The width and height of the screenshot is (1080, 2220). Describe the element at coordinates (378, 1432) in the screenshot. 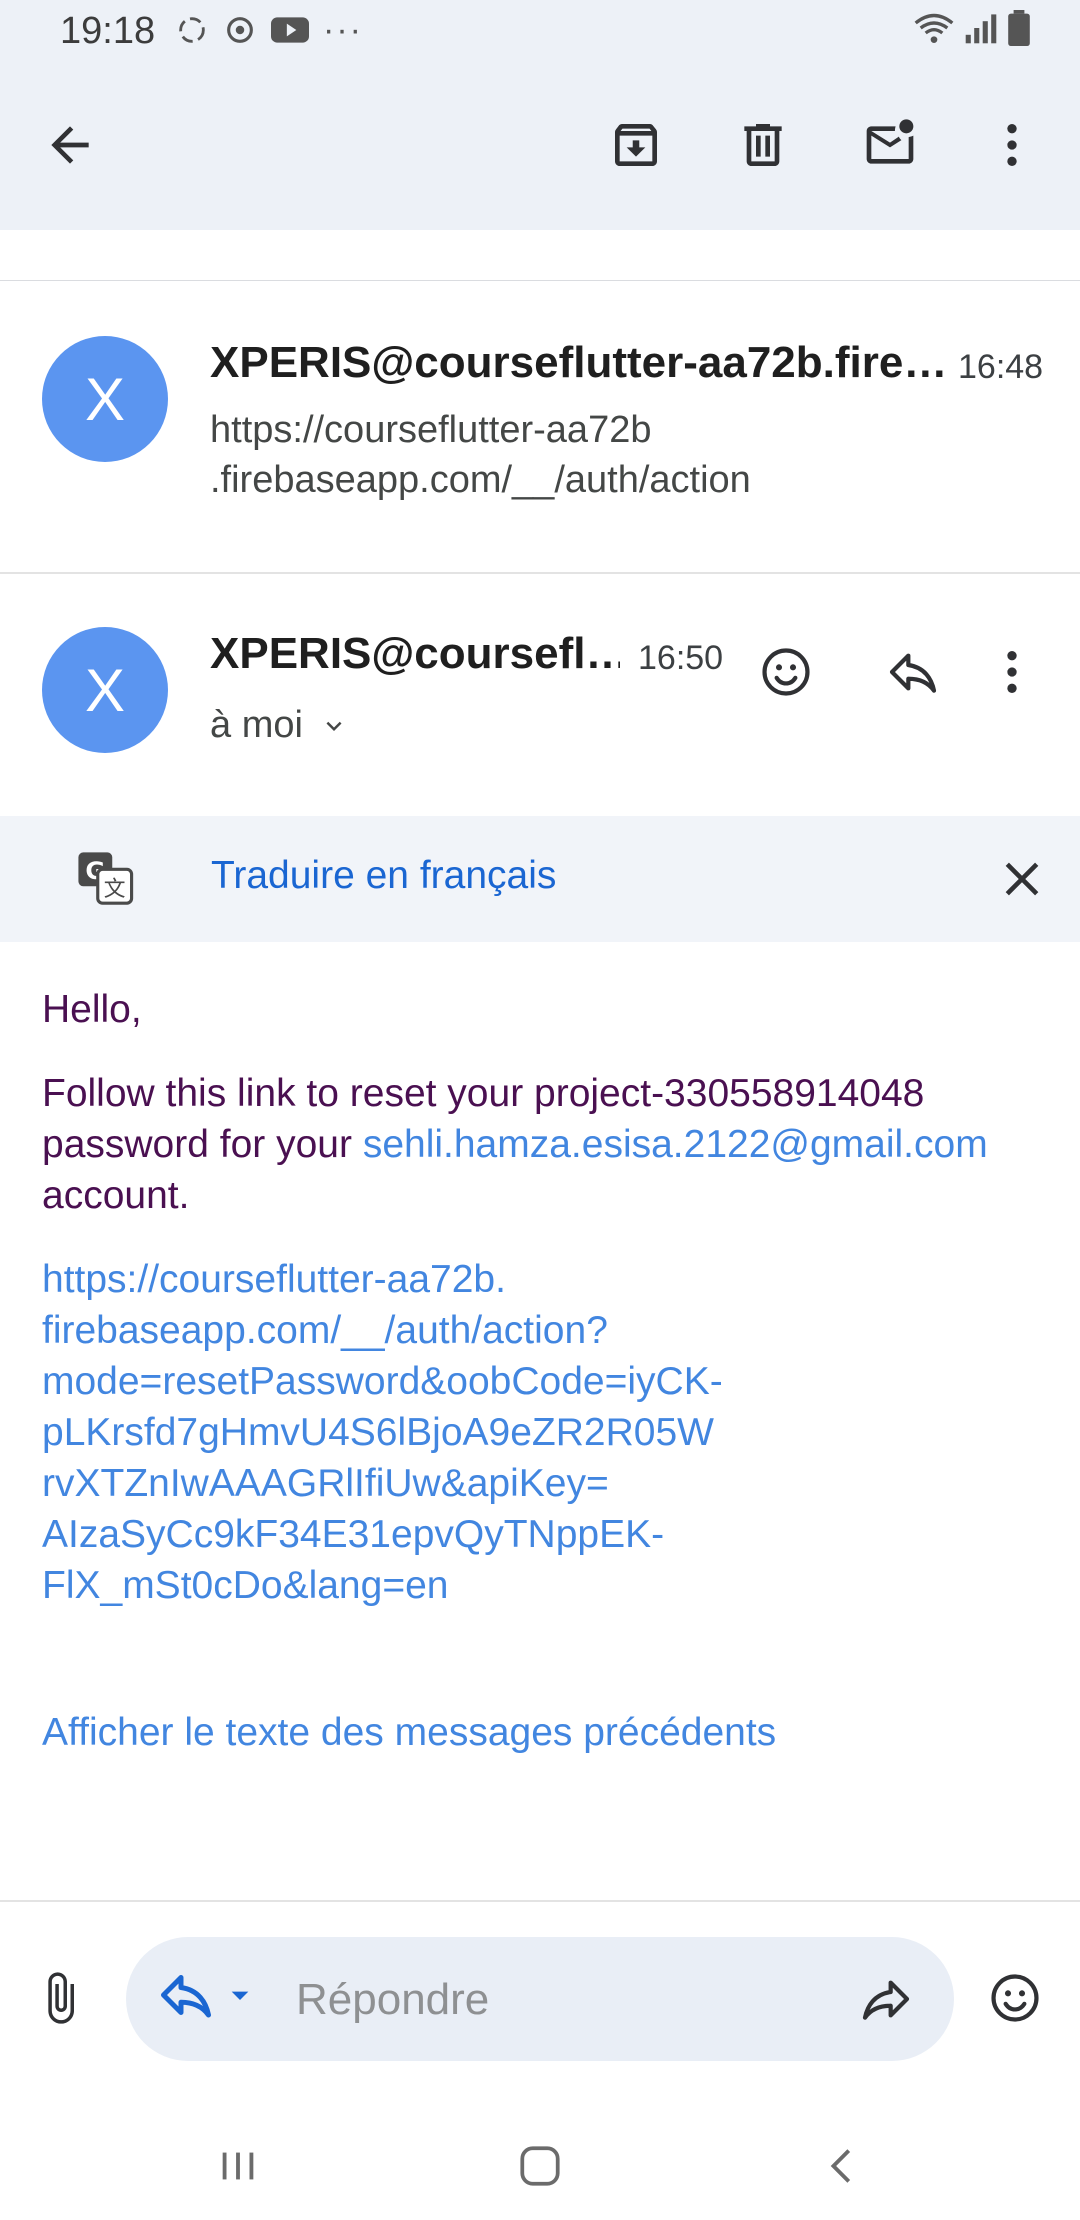

I see `link-line: pLKrsfd7gHmvU4S6lBjoA9eZR2R05W` at that location.